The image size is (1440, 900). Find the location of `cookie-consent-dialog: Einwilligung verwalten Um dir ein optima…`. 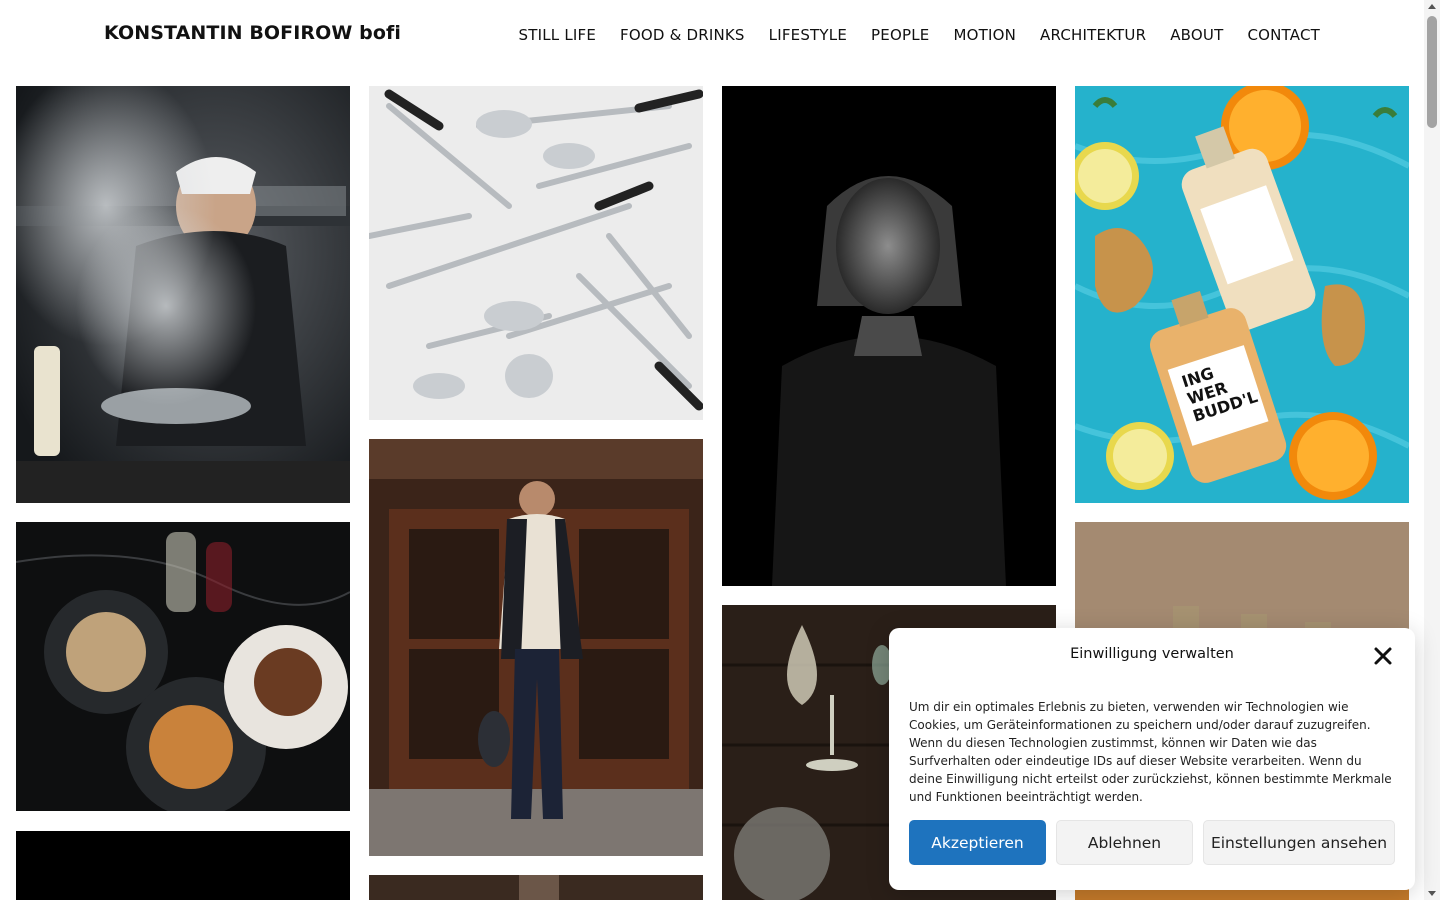

cookie-consent-dialog: Einwilligung verwalten Um dir ein optima… is located at coordinates (1152, 759).